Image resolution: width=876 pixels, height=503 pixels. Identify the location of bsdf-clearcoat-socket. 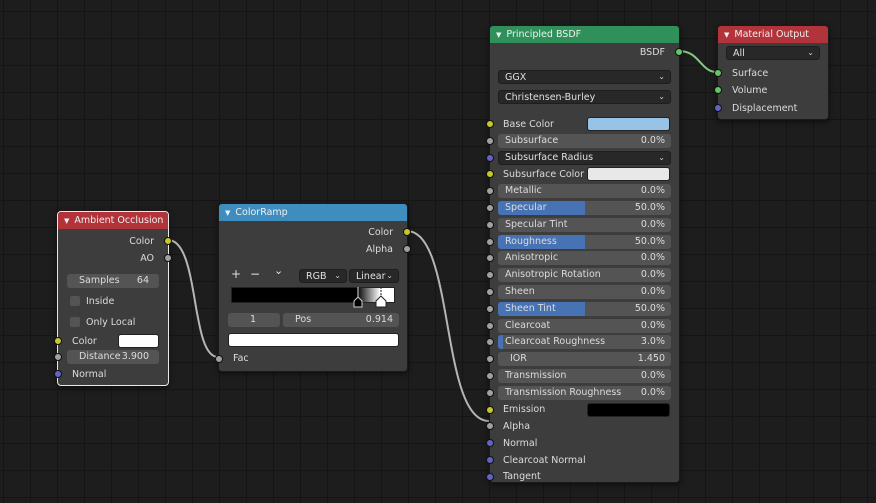
(490, 325).